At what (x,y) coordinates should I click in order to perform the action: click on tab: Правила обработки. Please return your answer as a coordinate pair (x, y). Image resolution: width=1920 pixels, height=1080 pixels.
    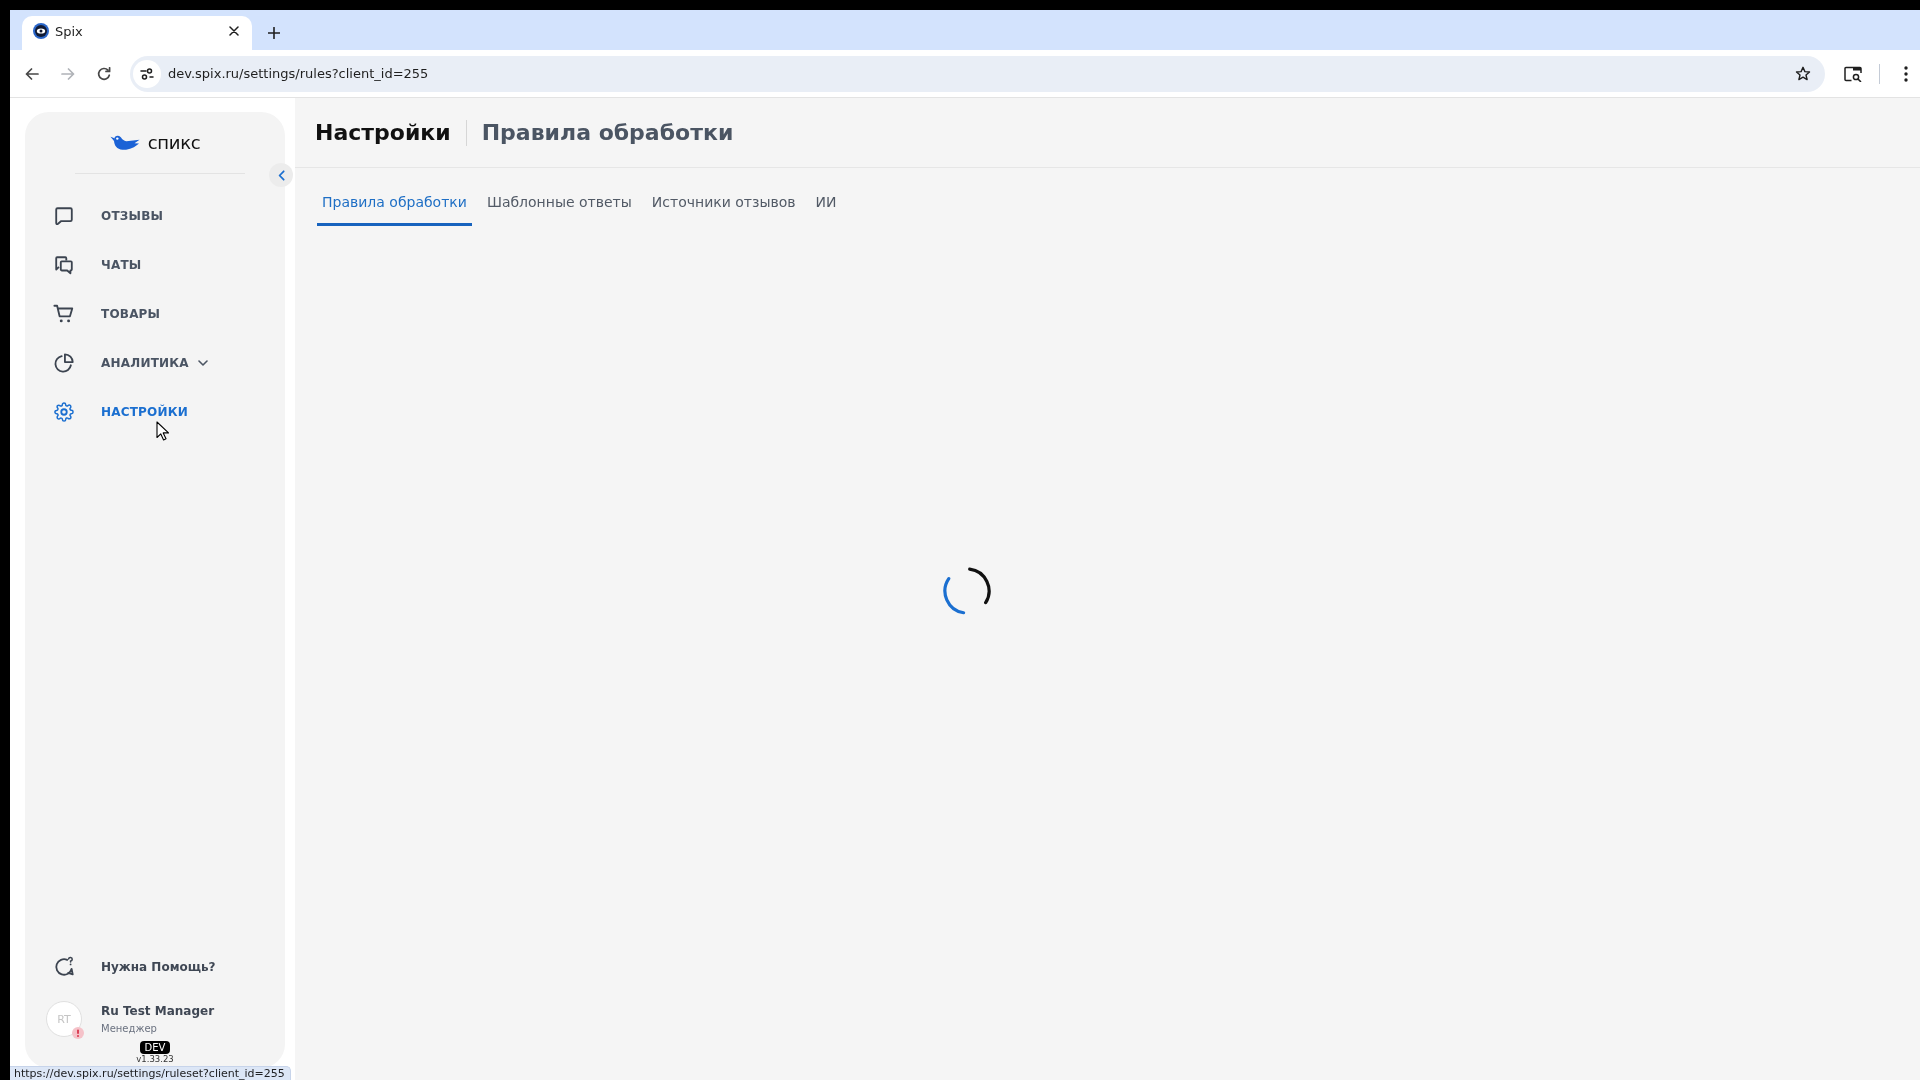
    Looking at the image, I should click on (394, 203).